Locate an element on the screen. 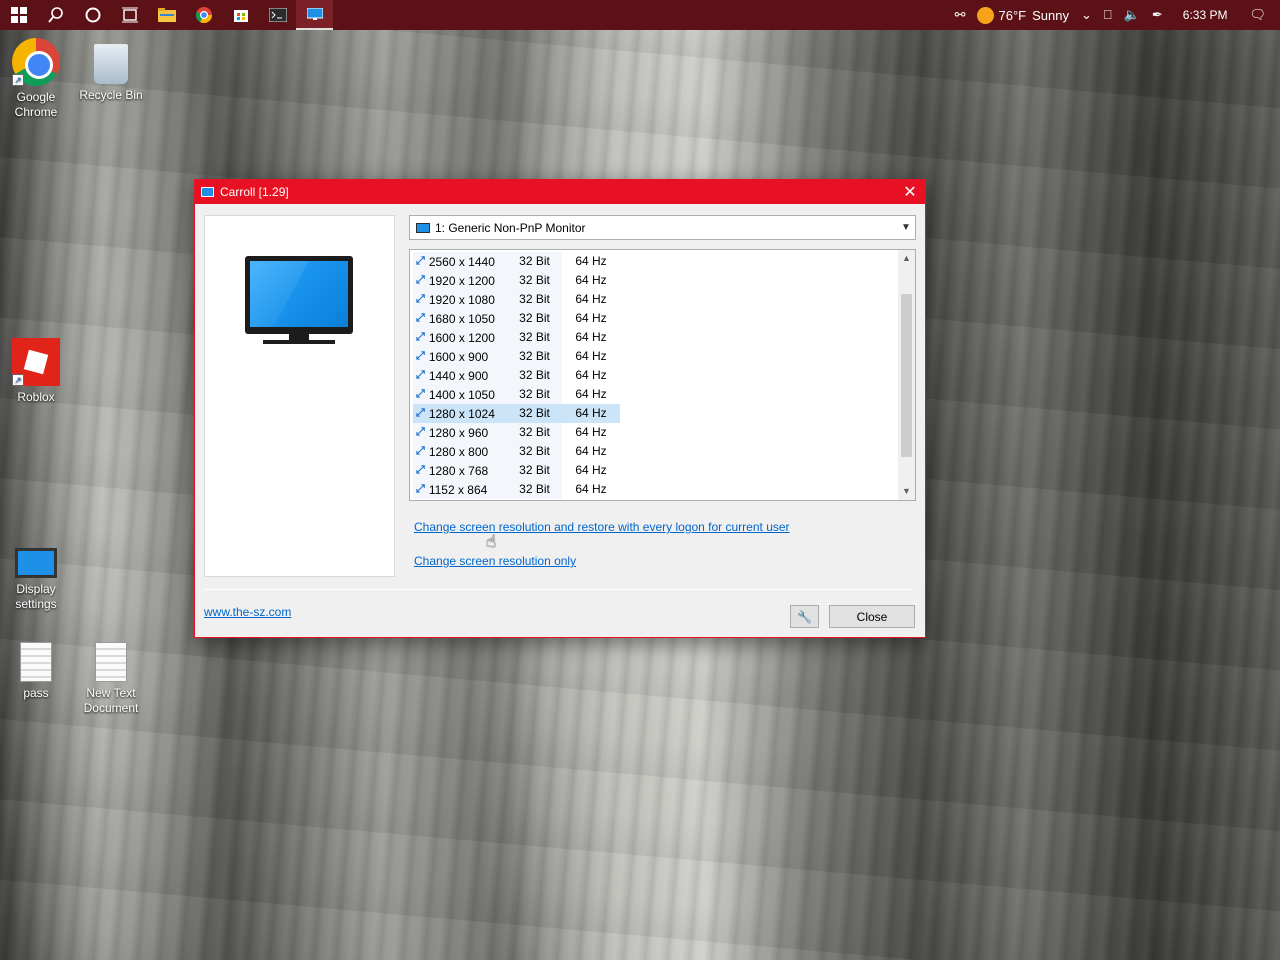  resolution-row: ⤢ 1440 x 900 32 Bit 64 Hz is located at coordinates (516, 375).